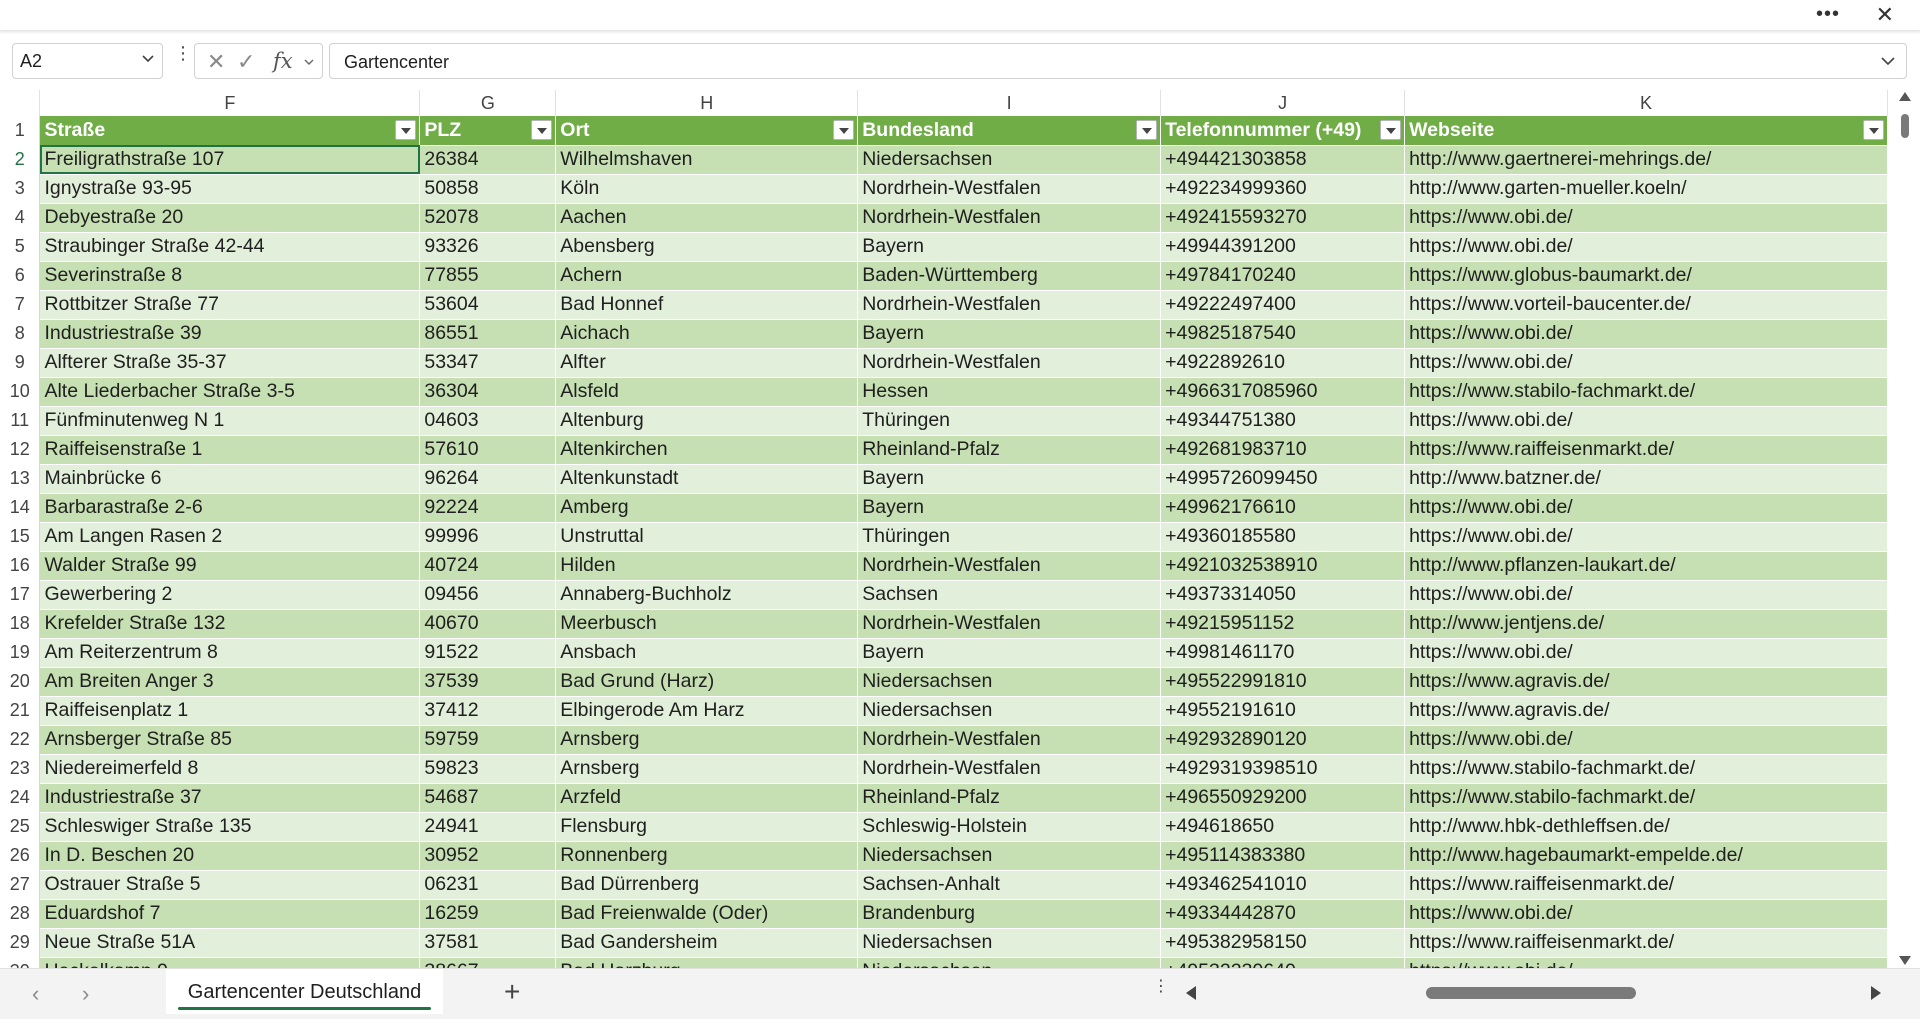  I want to click on insert-function-icon: fx, so click(283, 61).